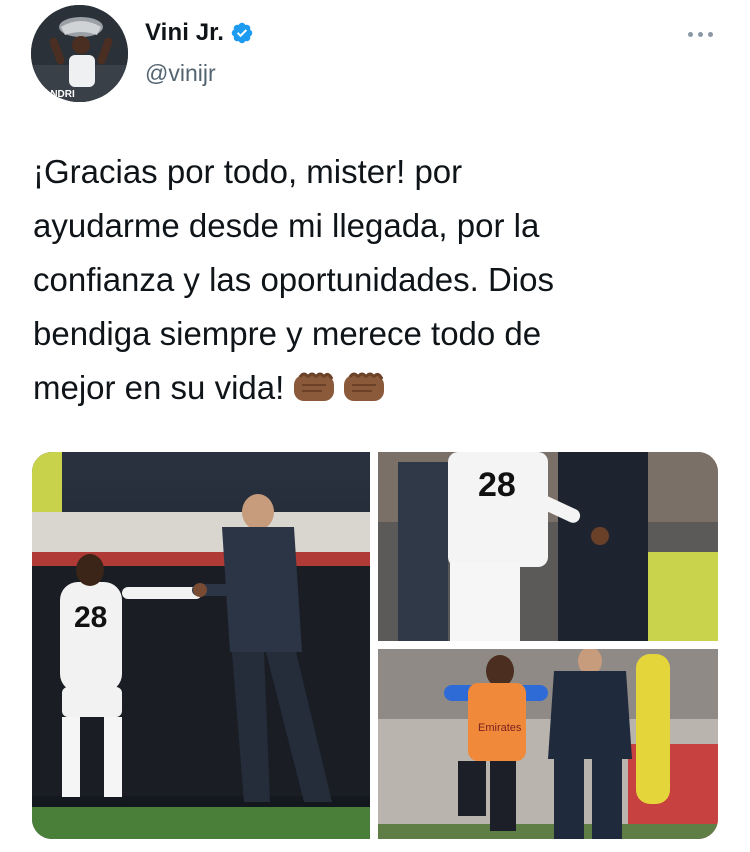  What do you see at coordinates (500, 728) in the screenshot?
I see `bib-sponsor: Emirates` at bounding box center [500, 728].